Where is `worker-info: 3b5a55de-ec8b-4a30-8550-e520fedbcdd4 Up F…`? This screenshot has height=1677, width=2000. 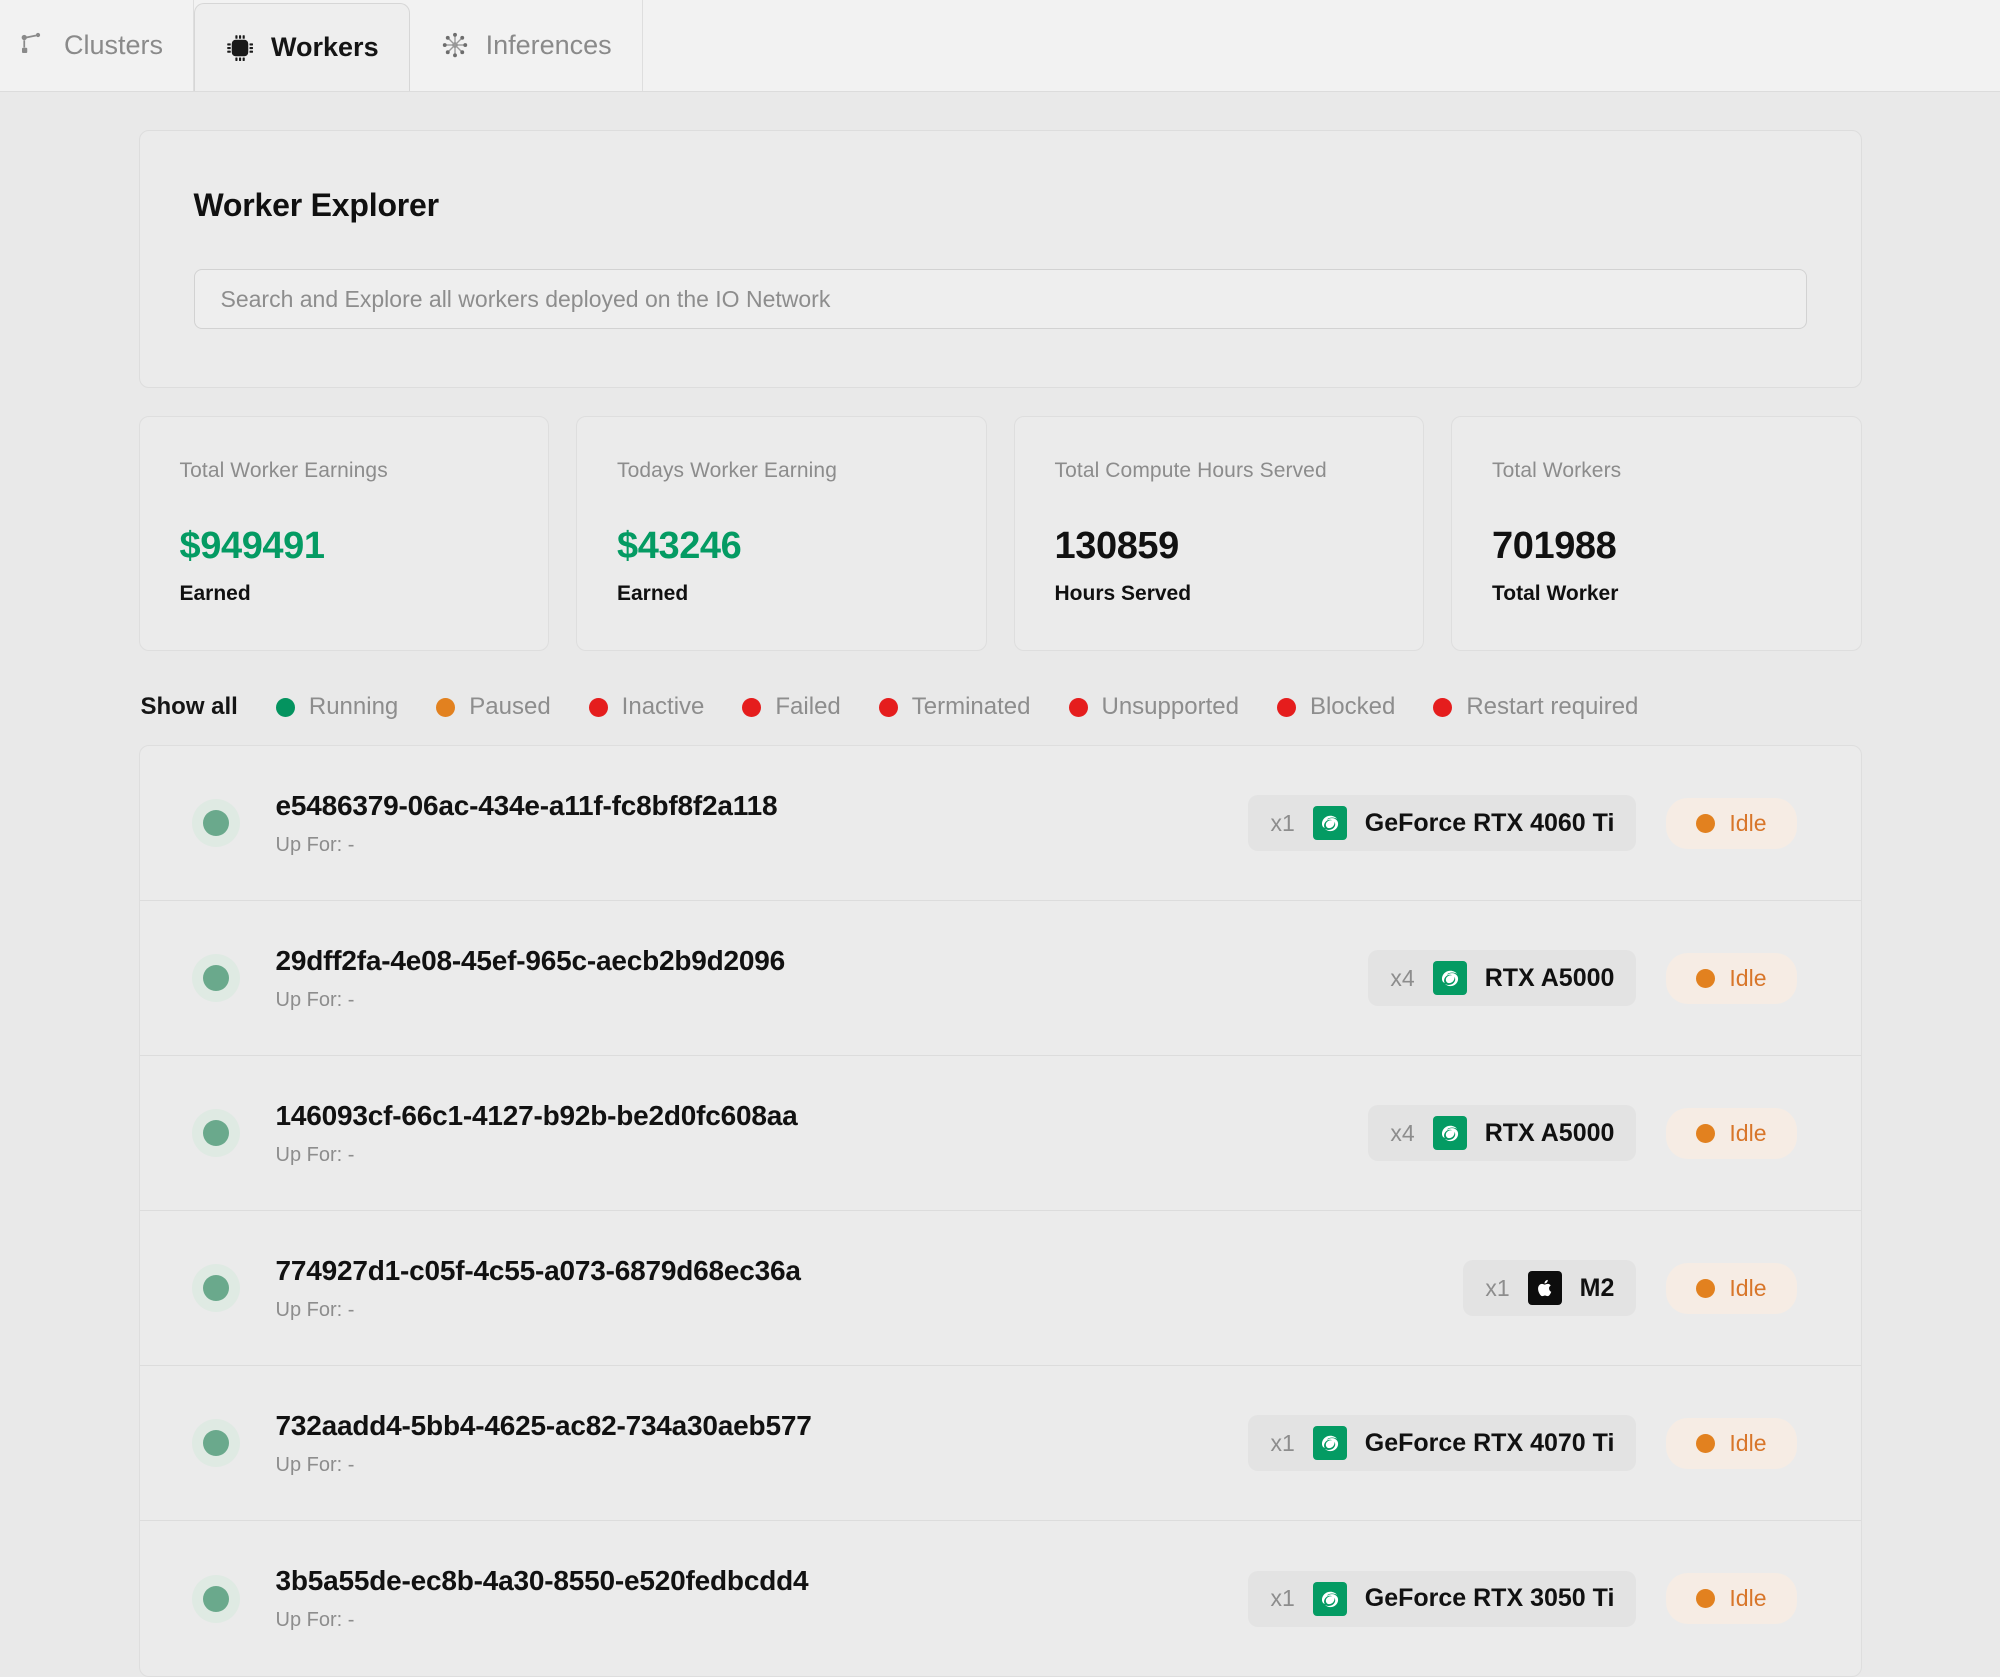 worker-info: 3b5a55de-ec8b-4a30-8550-e520fedbcdd4 Up F… is located at coordinates (762, 1598).